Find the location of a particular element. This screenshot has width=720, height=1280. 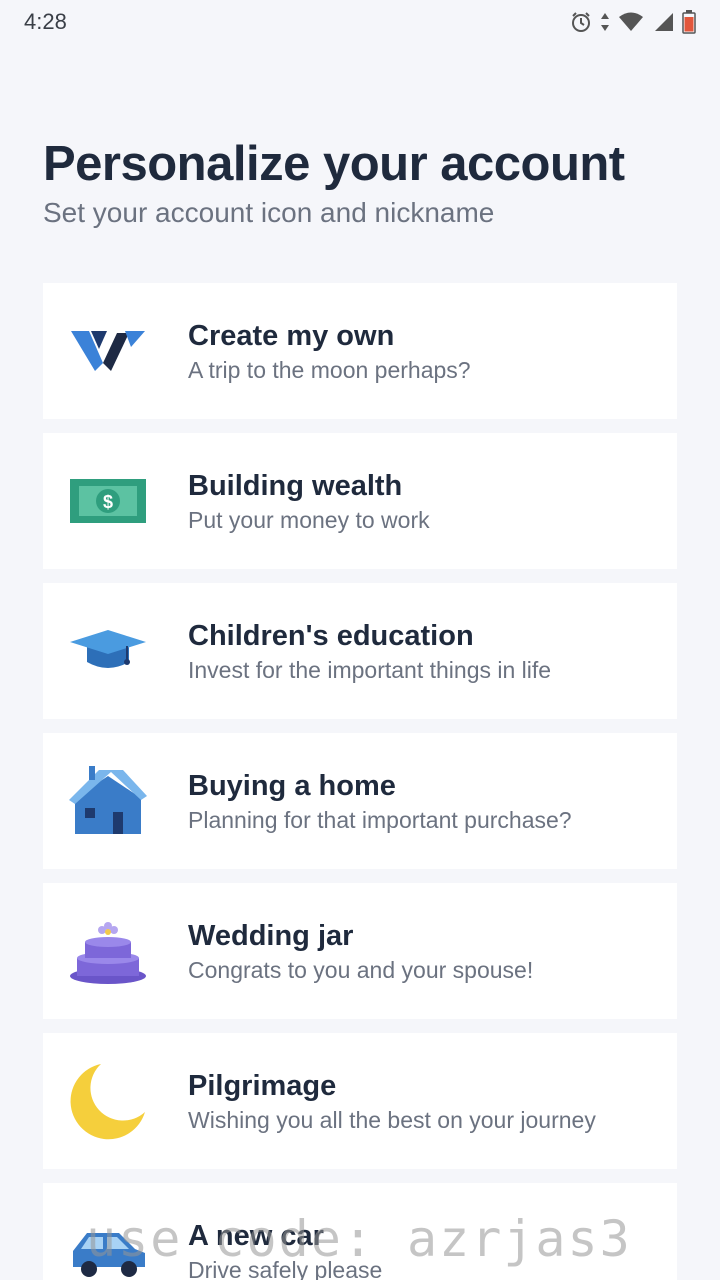

goal-title: Pilgrimage is located at coordinates (262, 1086).